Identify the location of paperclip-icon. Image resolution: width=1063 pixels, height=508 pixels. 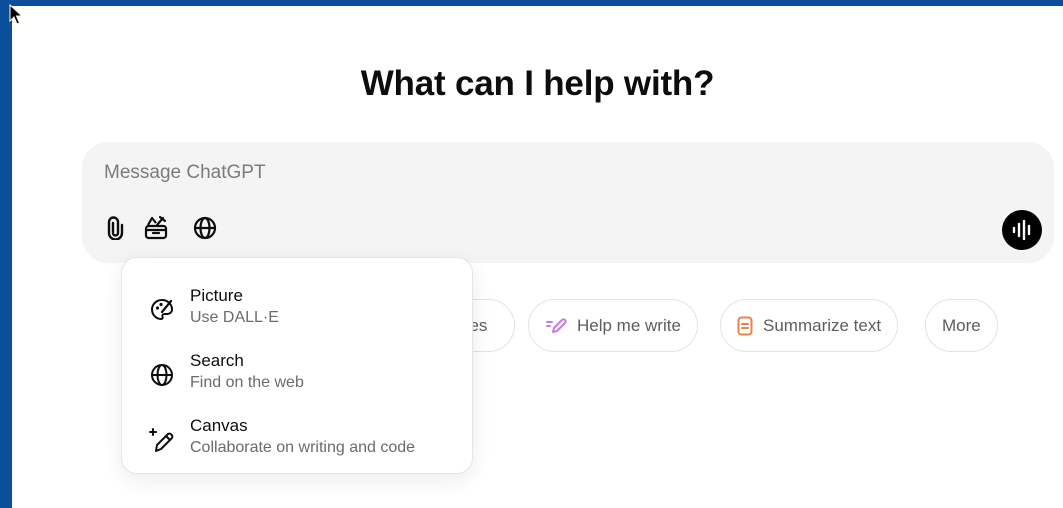
(115, 228).